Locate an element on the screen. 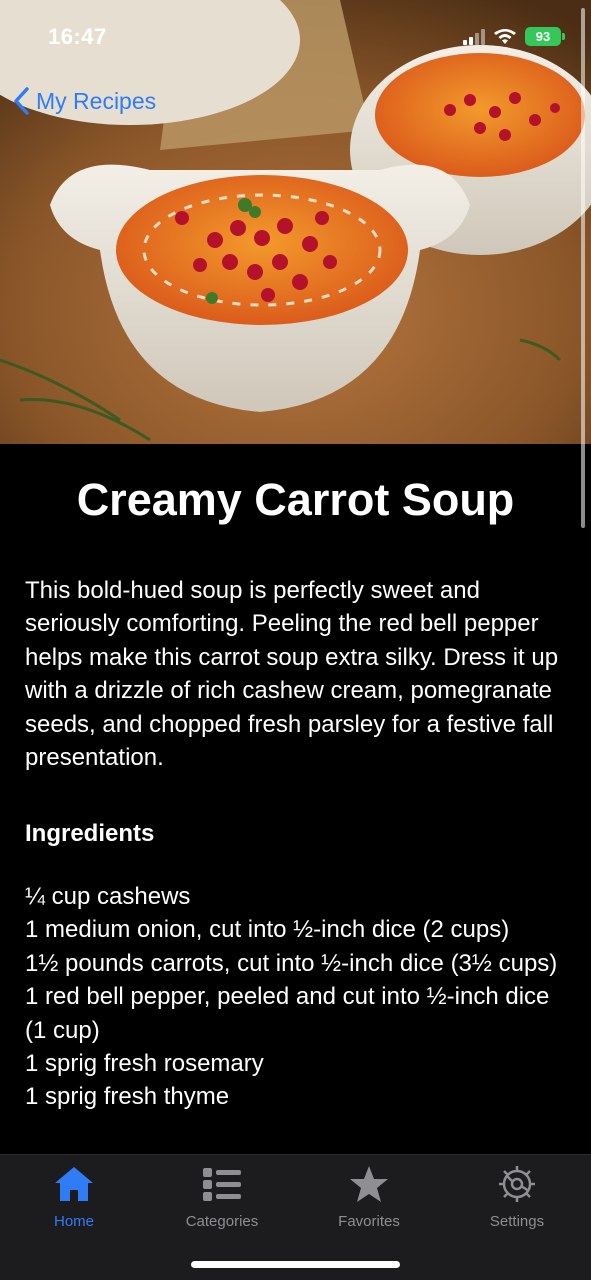  tab-home-label: Home is located at coordinates (73, 1221).